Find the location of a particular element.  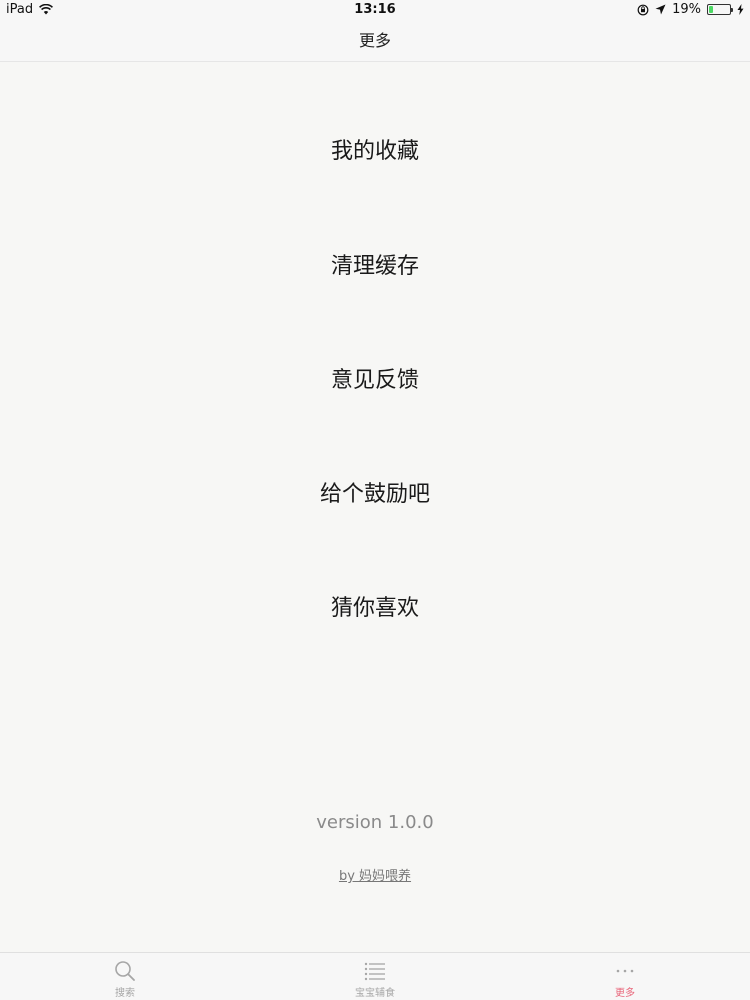

status-right: 19% is located at coordinates (690, 9).